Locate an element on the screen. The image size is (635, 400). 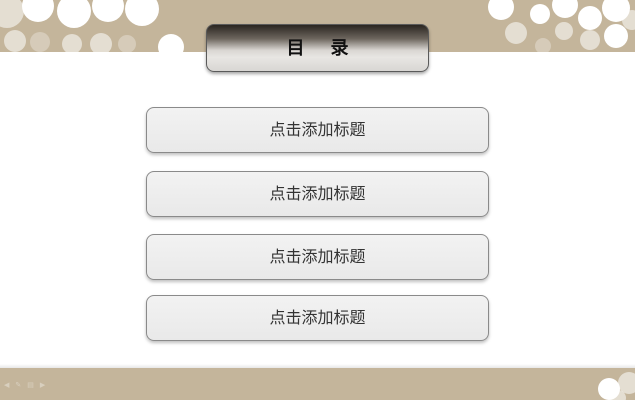
menu-icon: ▤ is located at coordinates (30, 385).